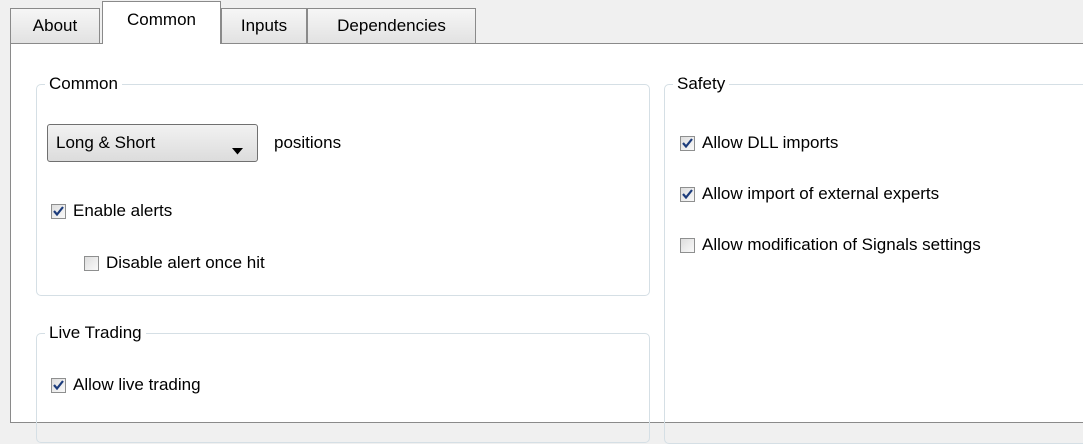  I want to click on tab-common: Common, so click(161, 22).